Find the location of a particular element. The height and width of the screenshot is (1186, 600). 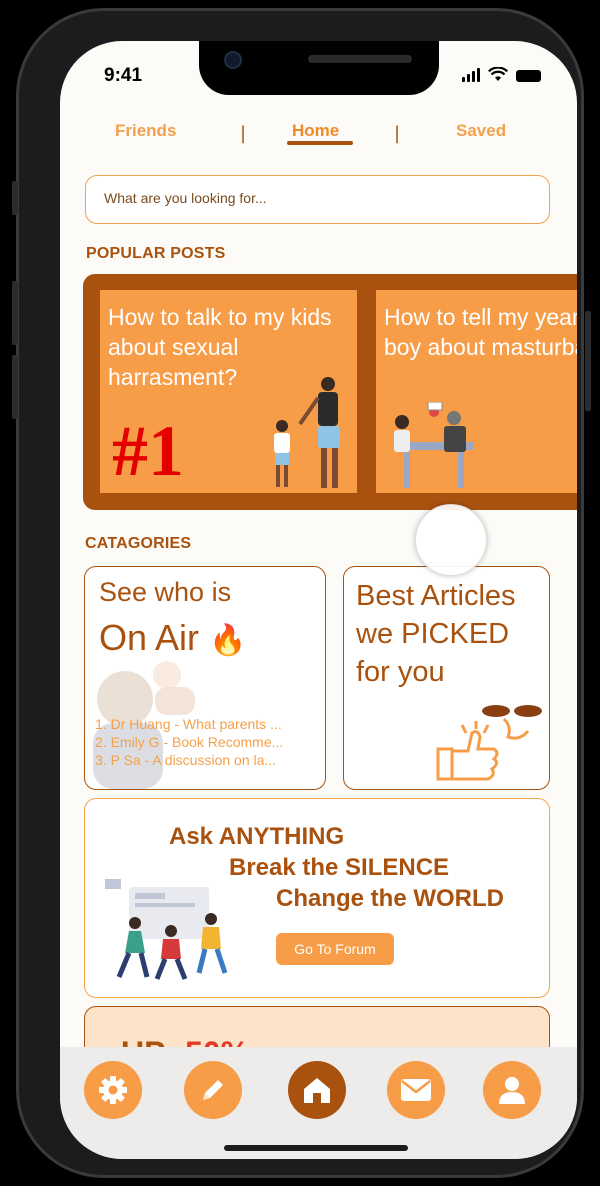

touch-indicator is located at coordinates (451, 540).